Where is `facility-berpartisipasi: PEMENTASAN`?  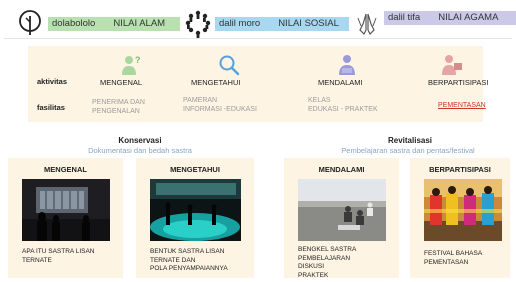
facility-berpartisipasi: PEMENTASAN is located at coordinates (462, 105).